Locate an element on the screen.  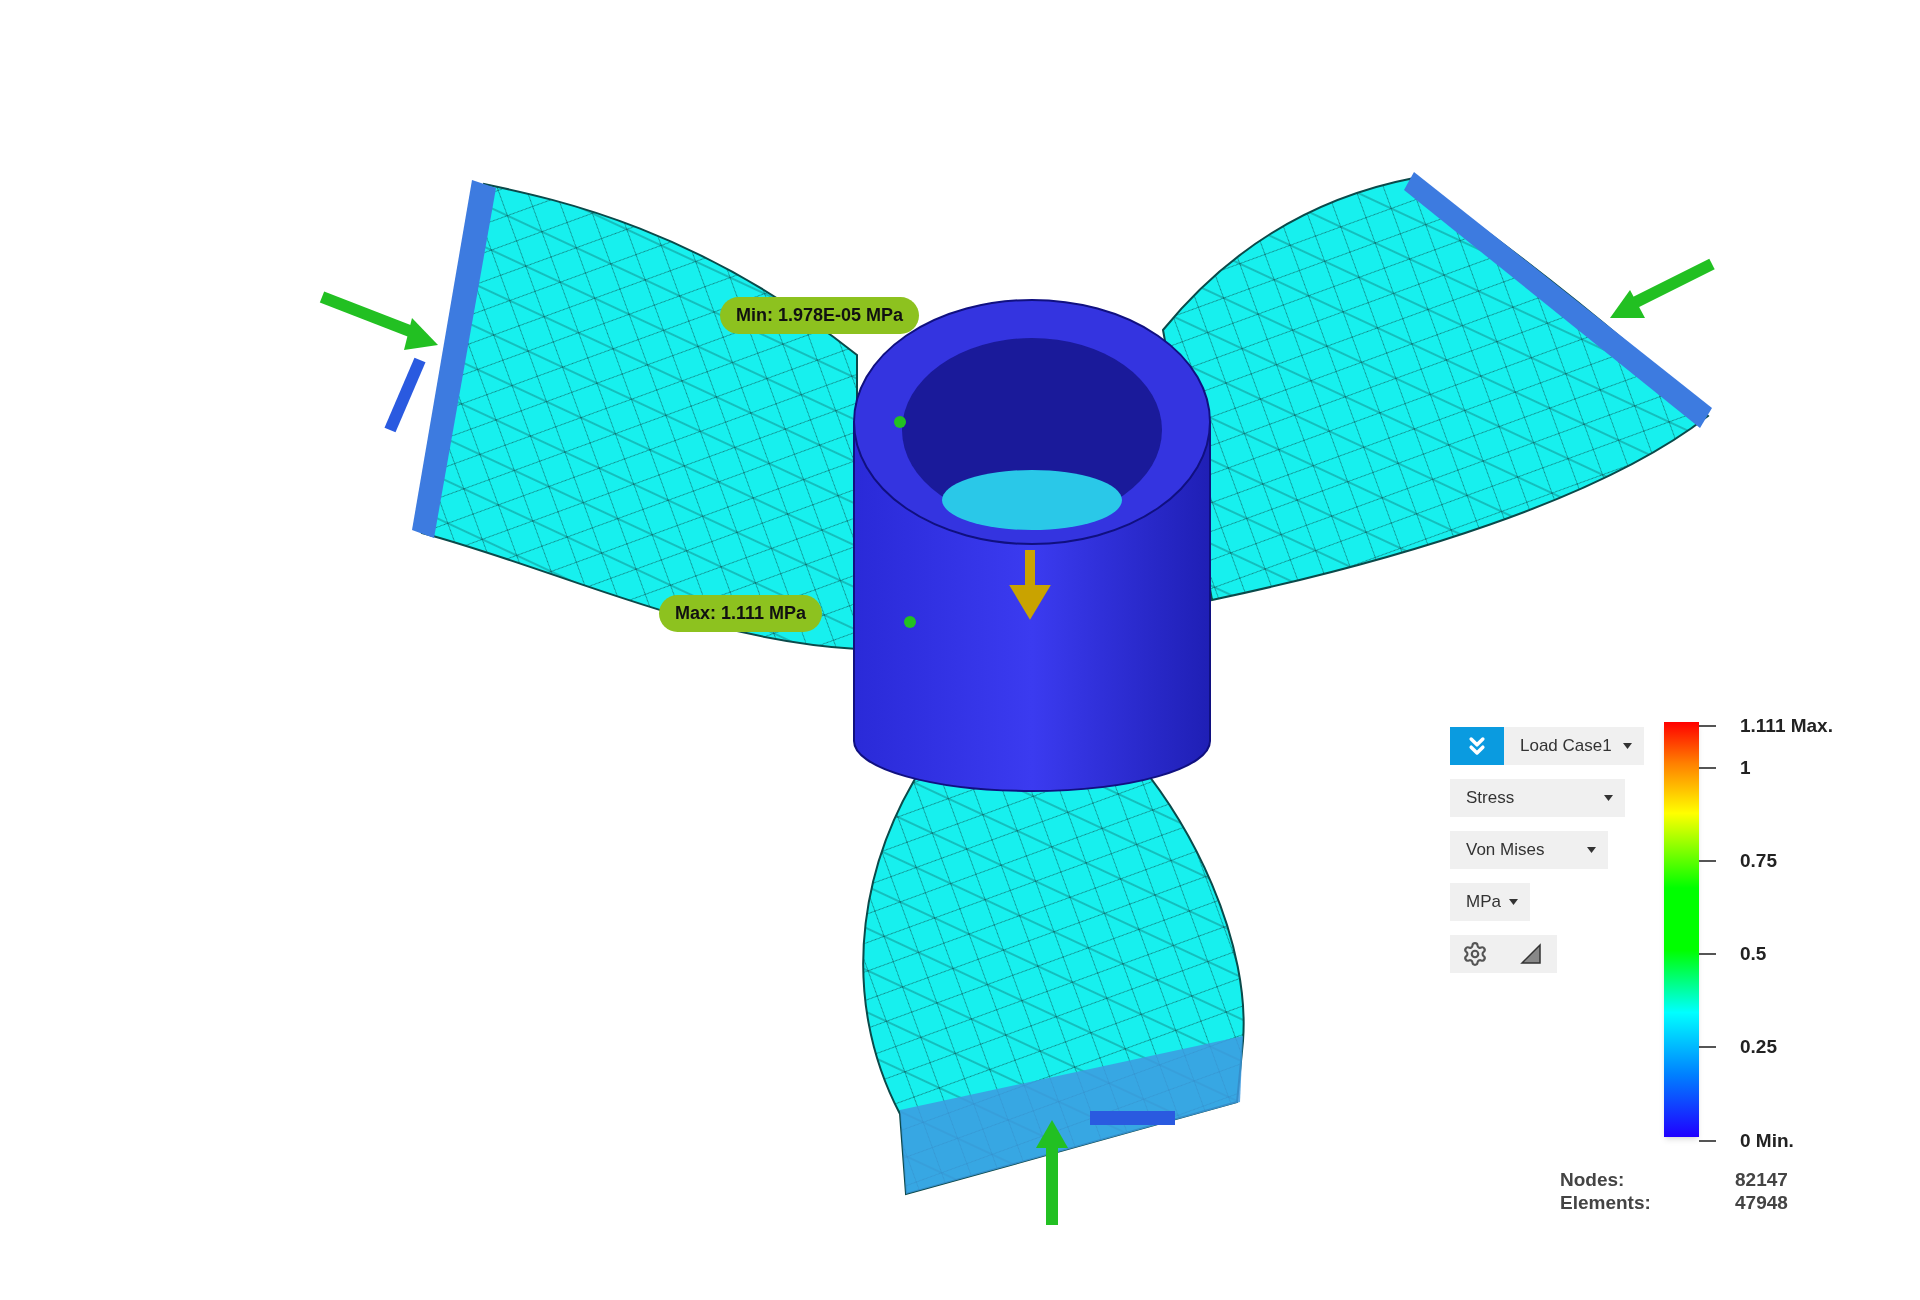
stat-label: Elements: is located at coordinates (1606, 1202).